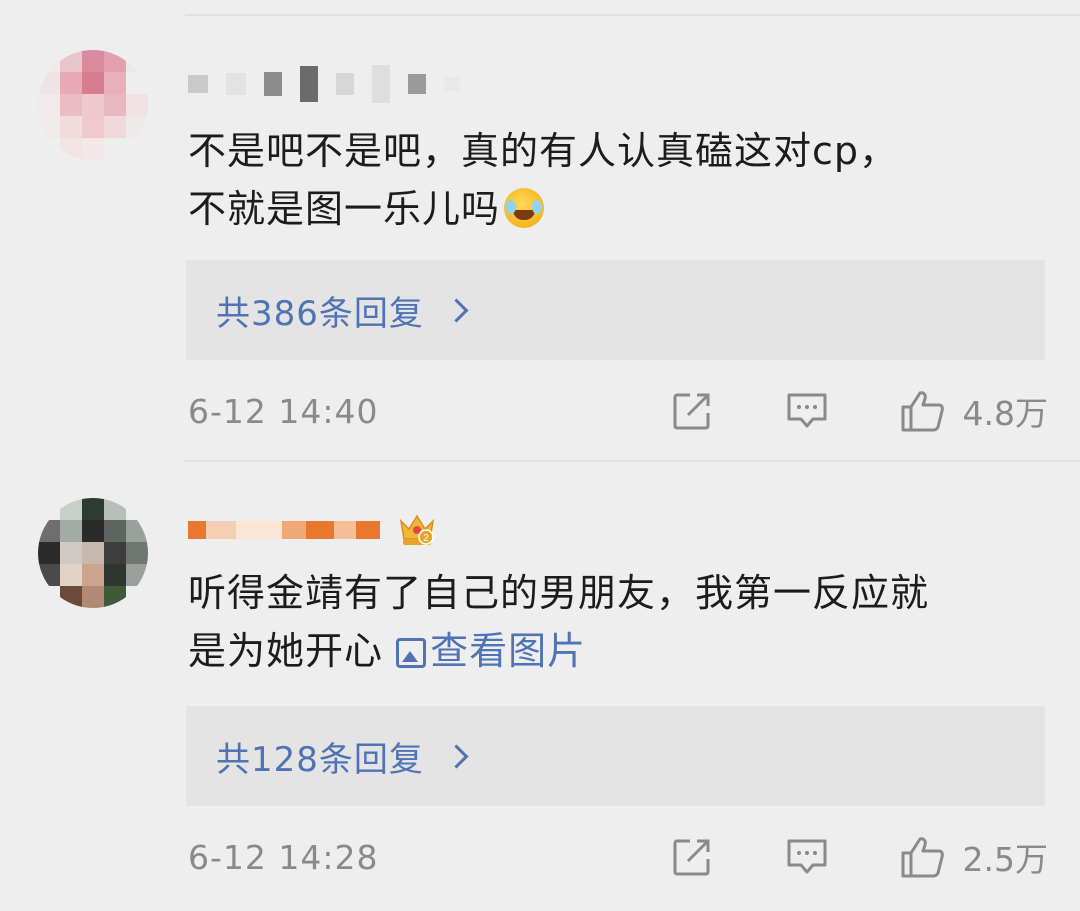  I want to click on svg-text: 2, so click(426, 538).